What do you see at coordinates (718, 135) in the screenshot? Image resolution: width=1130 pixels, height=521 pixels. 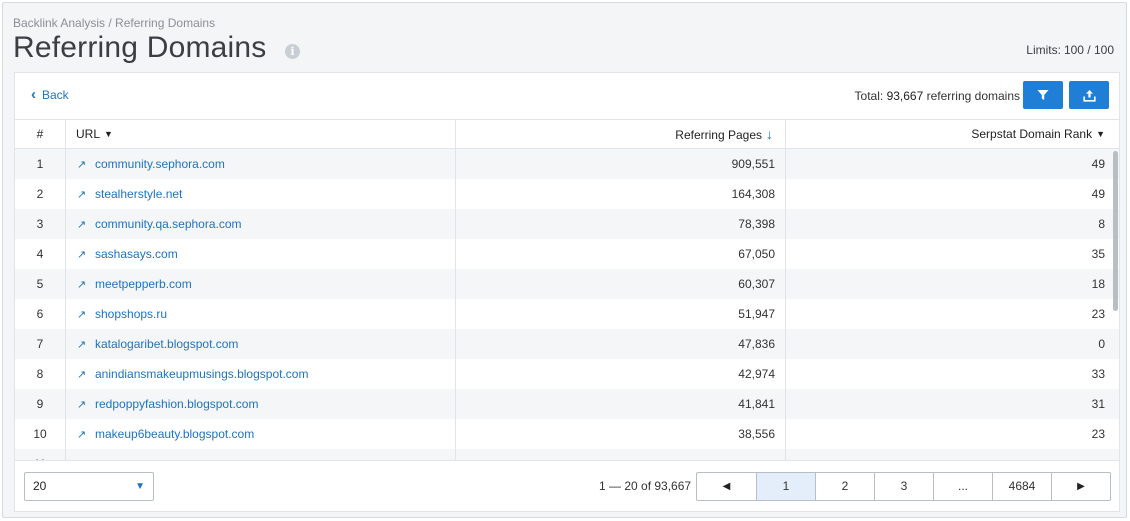 I see `column-header-pages-label: Referring Pages` at bounding box center [718, 135].